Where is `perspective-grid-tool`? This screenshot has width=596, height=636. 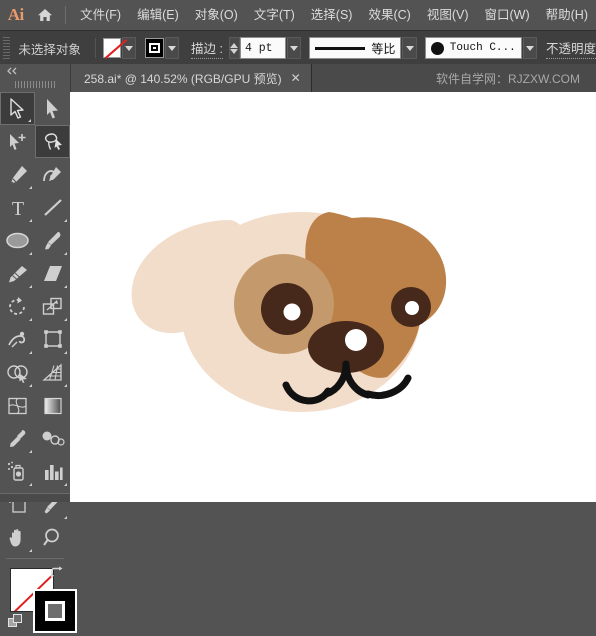
perspective-grid-tool is located at coordinates (52, 372).